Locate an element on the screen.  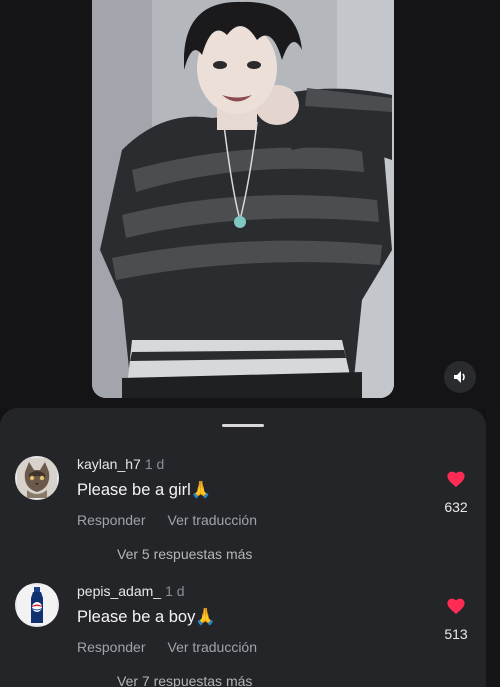
right-edge-strip is located at coordinates (493, 547).